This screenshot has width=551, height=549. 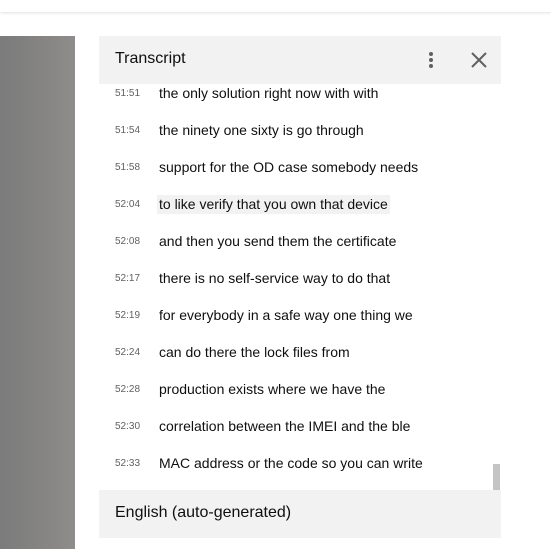 What do you see at coordinates (128, 167) in the screenshot?
I see `segment-timestamp: 51:58` at bounding box center [128, 167].